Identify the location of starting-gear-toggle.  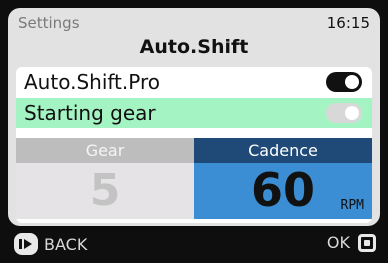
(344, 113).